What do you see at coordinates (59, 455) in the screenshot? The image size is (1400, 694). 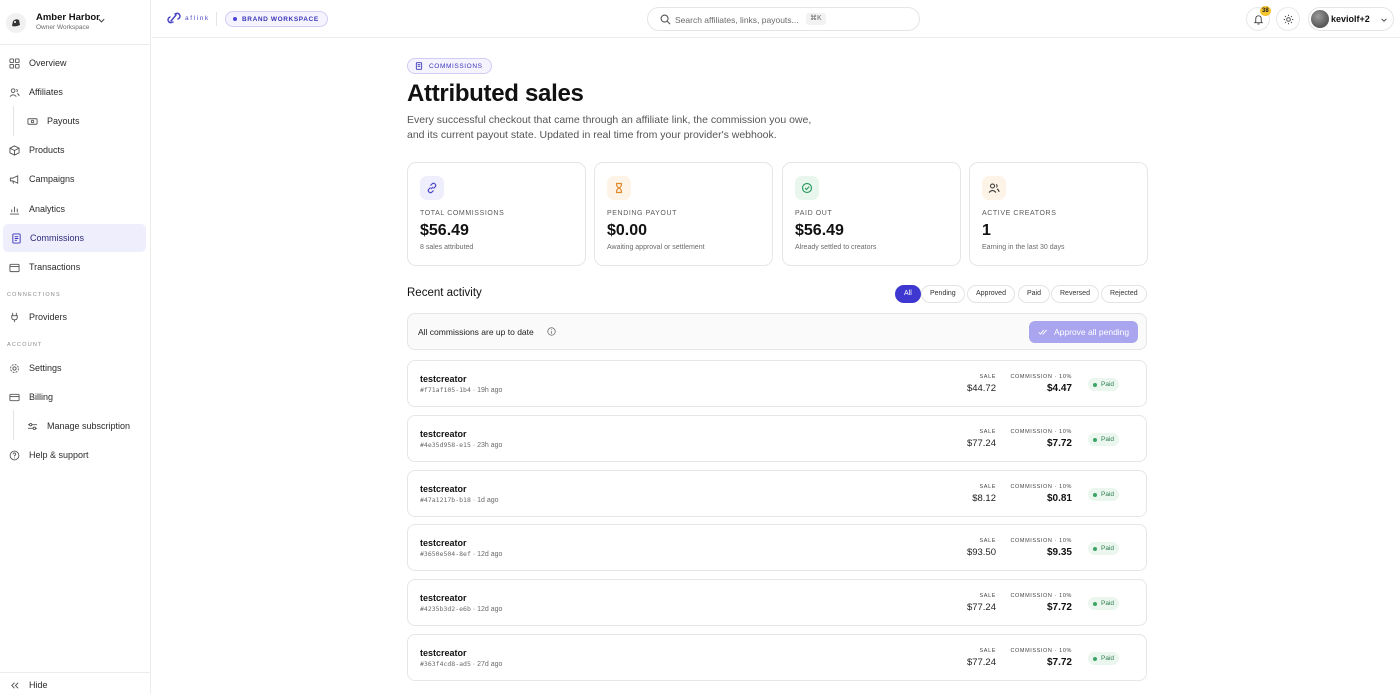 I see `sidebar-item-label: Help & support` at bounding box center [59, 455].